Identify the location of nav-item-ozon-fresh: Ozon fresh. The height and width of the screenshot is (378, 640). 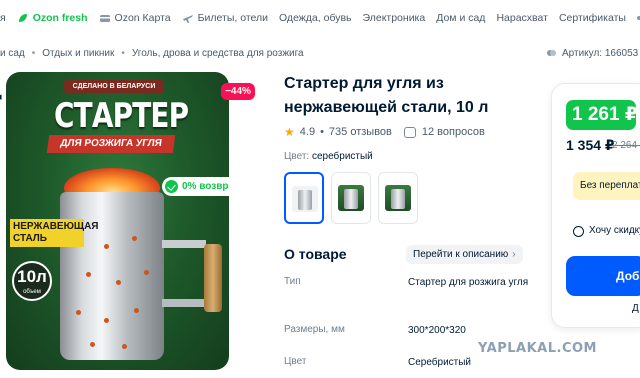
(52, 18).